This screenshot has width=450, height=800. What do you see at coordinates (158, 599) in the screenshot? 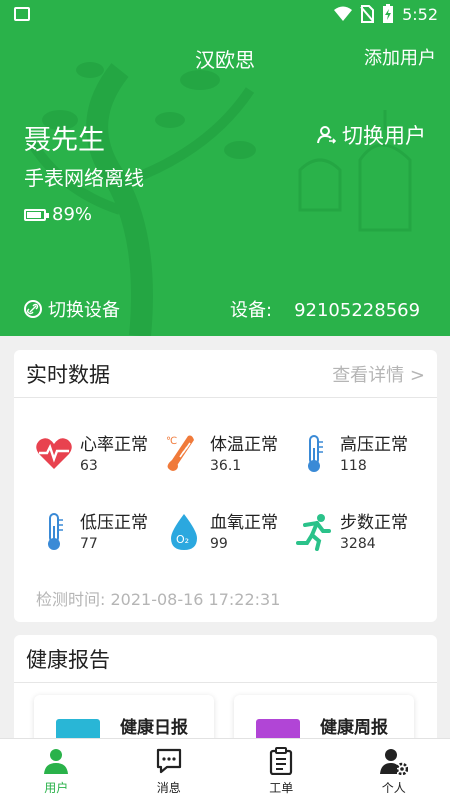
I see `check-time: 检测时间: 2021-08-16 17:22:31` at bounding box center [158, 599].